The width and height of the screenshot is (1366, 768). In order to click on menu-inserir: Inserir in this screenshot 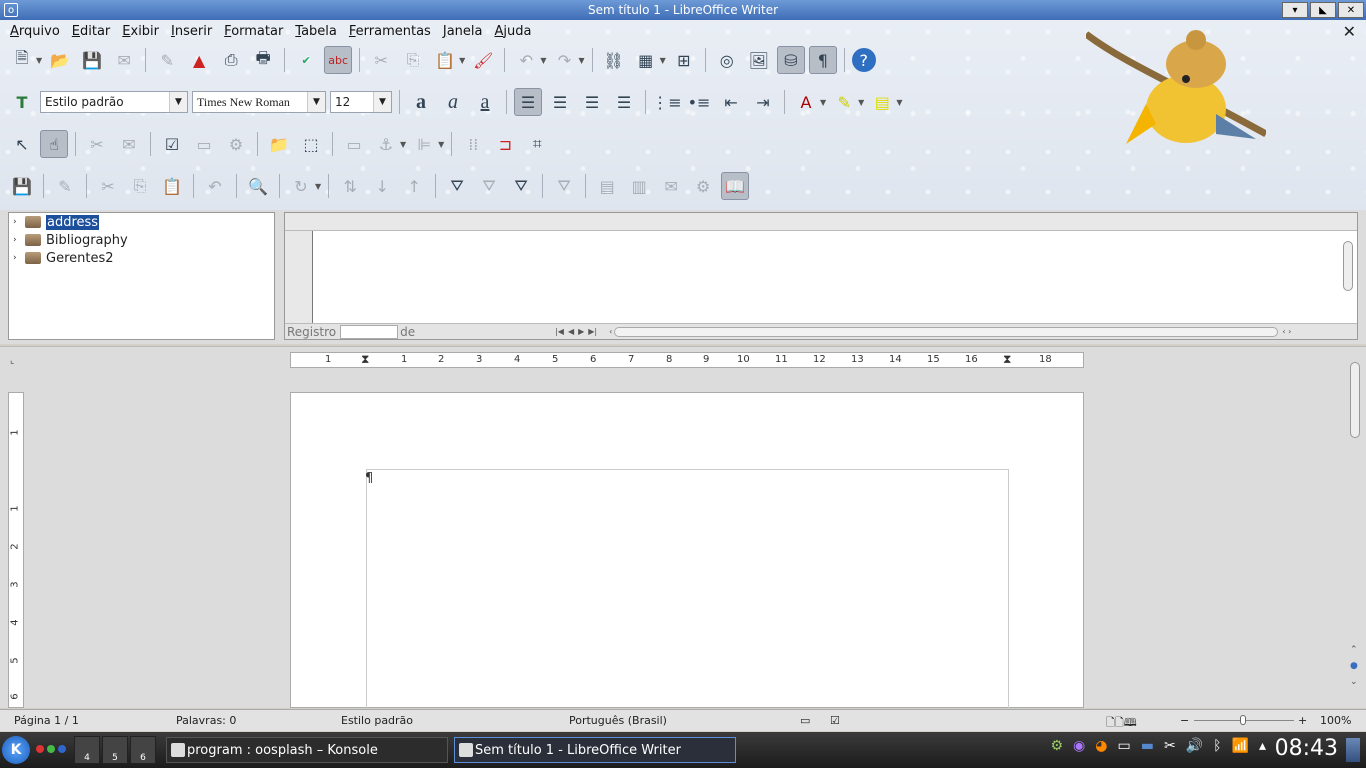, I will do `click(191, 31)`.